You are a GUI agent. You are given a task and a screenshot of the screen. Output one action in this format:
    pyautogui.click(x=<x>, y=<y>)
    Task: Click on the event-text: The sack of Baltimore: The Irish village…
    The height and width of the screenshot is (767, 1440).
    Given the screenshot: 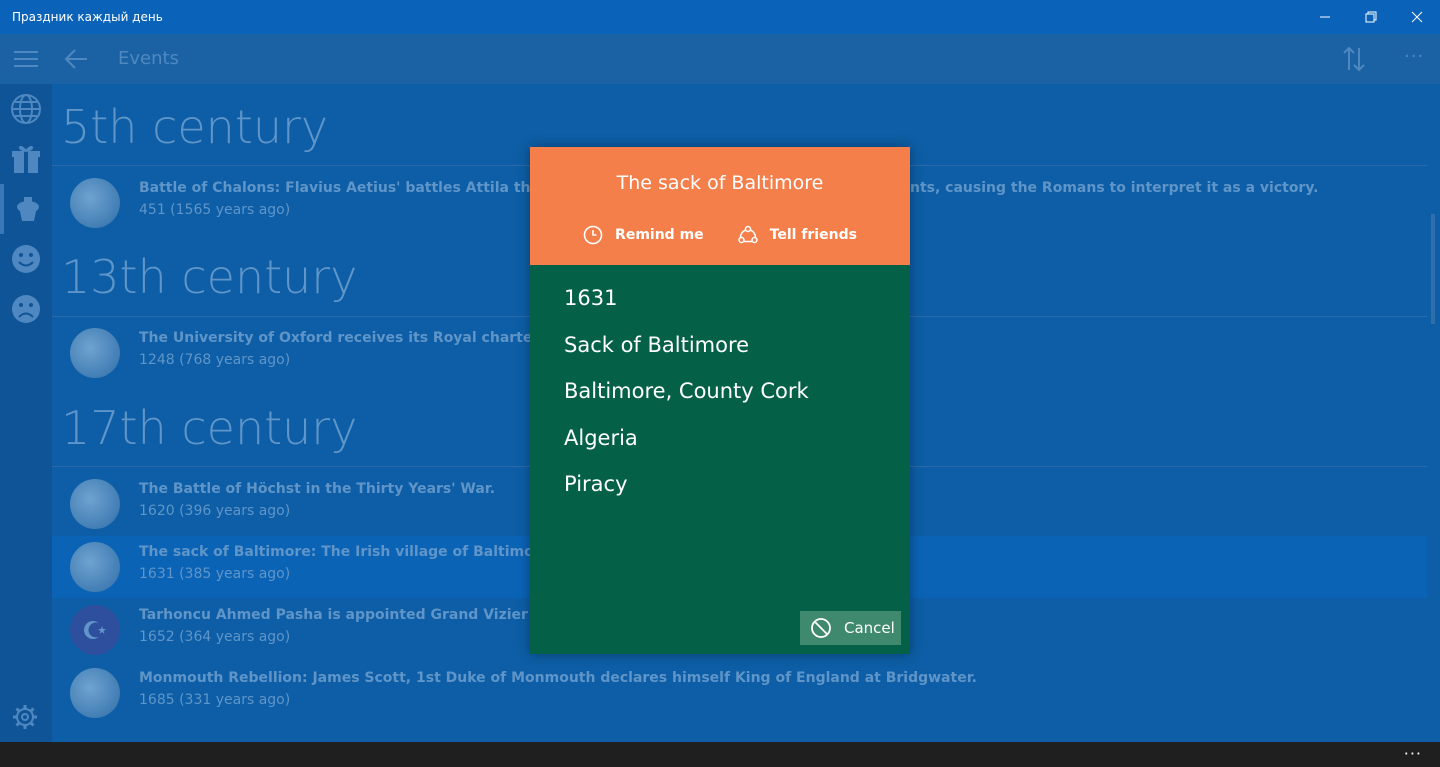 What is the action you would take?
    pyautogui.click(x=361, y=552)
    